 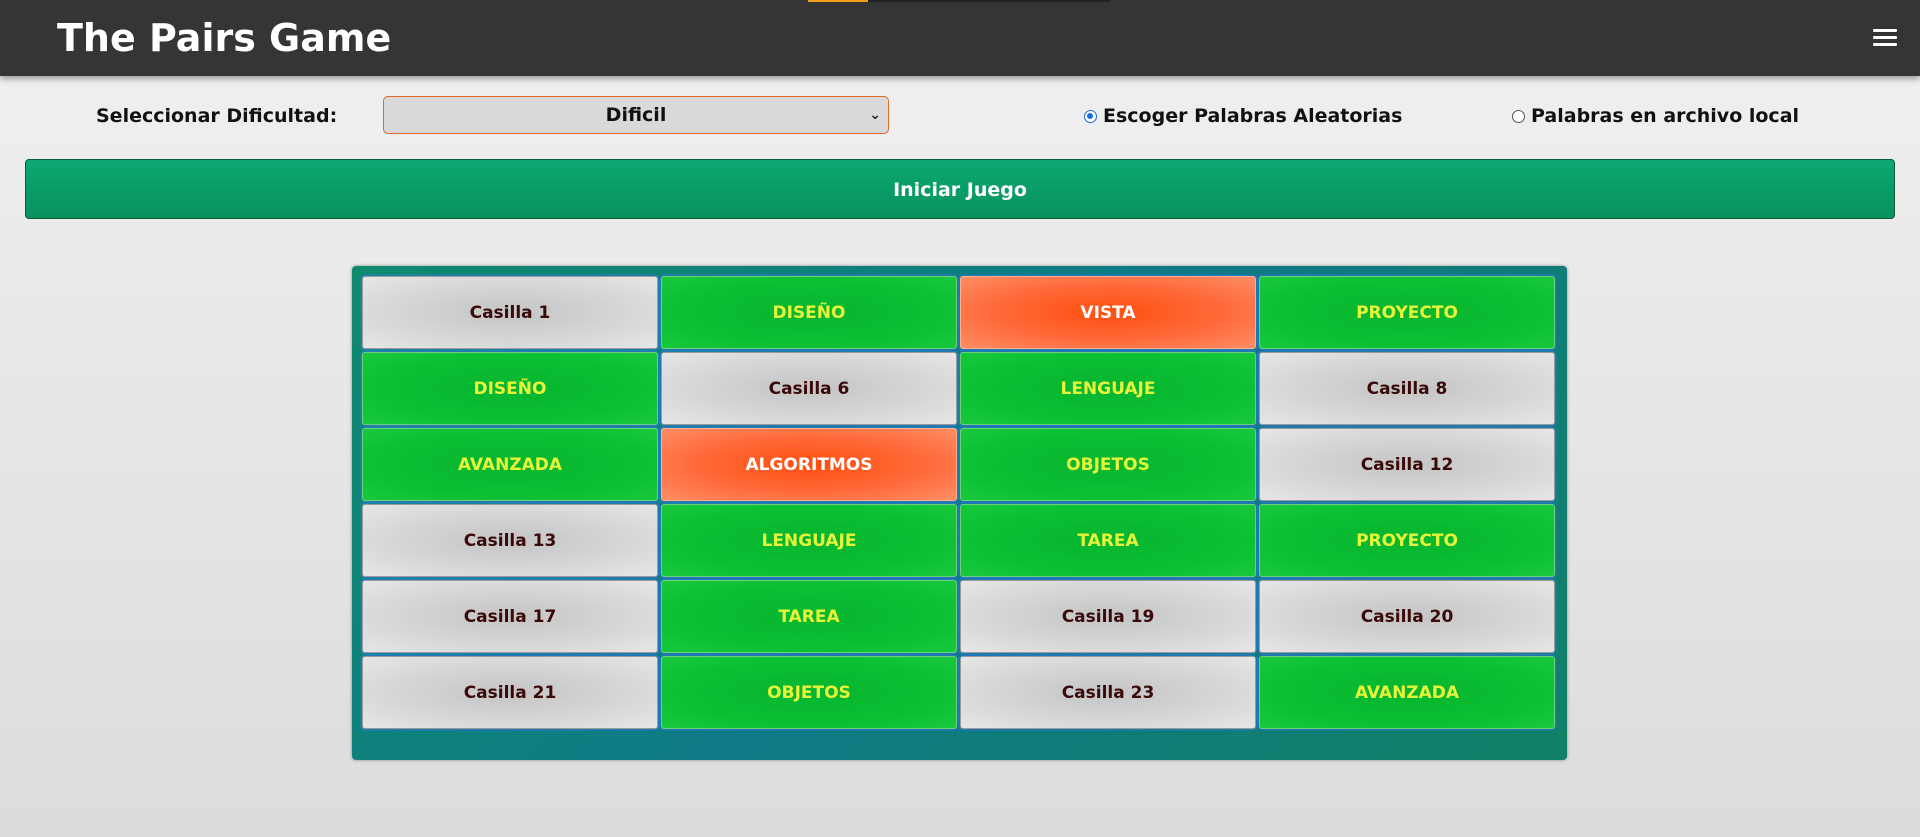 I want to click on board-tile: VISTA, so click(x=1108, y=312).